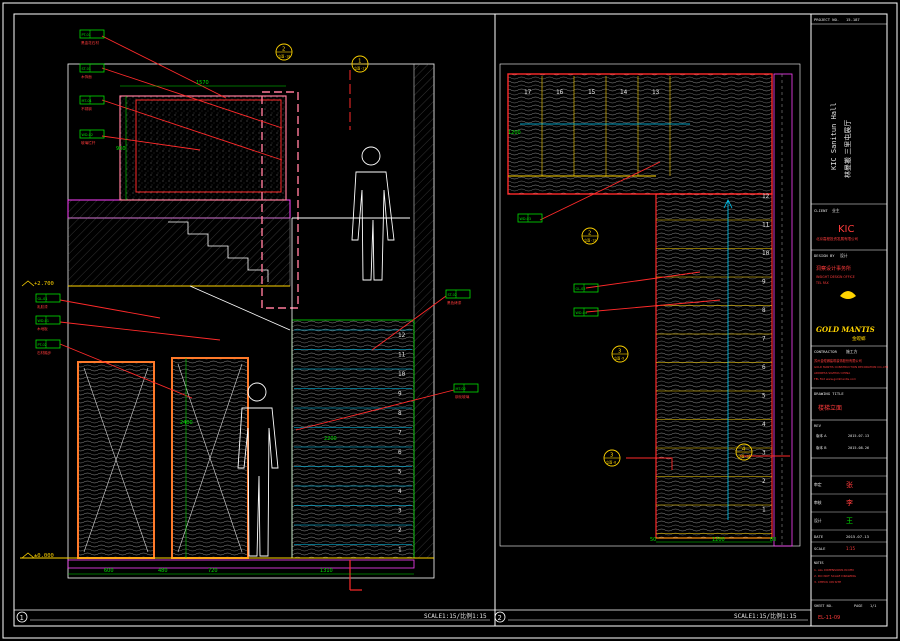 The height and width of the screenshot is (641, 900). I want to click on callout-tag: WD-01 木地板, so click(48, 323).